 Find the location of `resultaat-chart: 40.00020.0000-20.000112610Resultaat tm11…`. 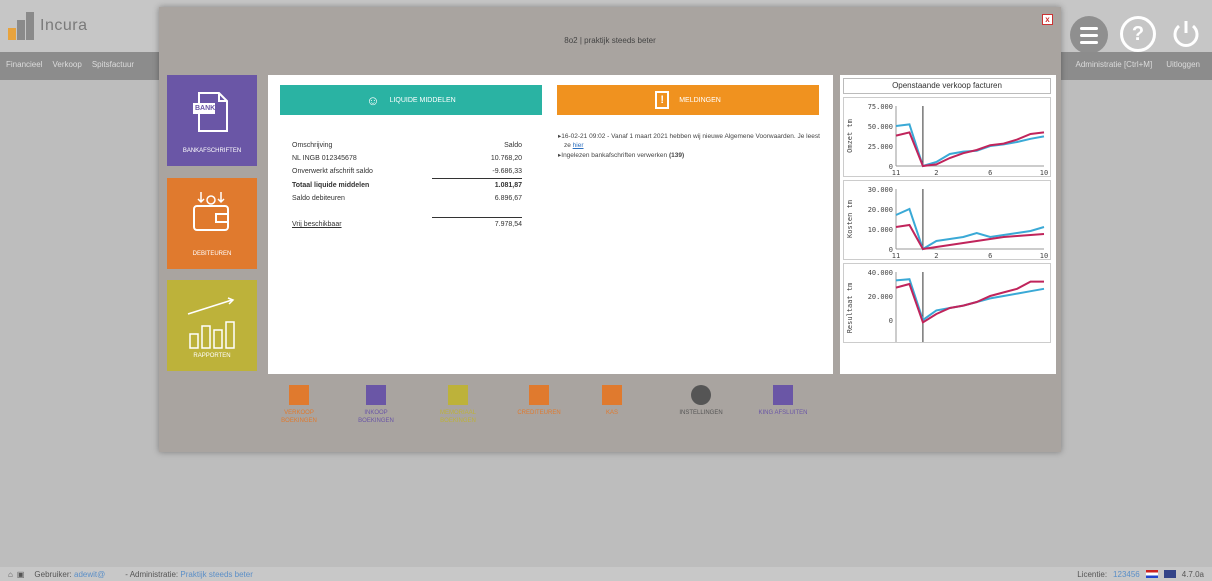

resultaat-chart: 40.00020.0000-20.000112610Resultaat tm11… is located at coordinates (947, 303).